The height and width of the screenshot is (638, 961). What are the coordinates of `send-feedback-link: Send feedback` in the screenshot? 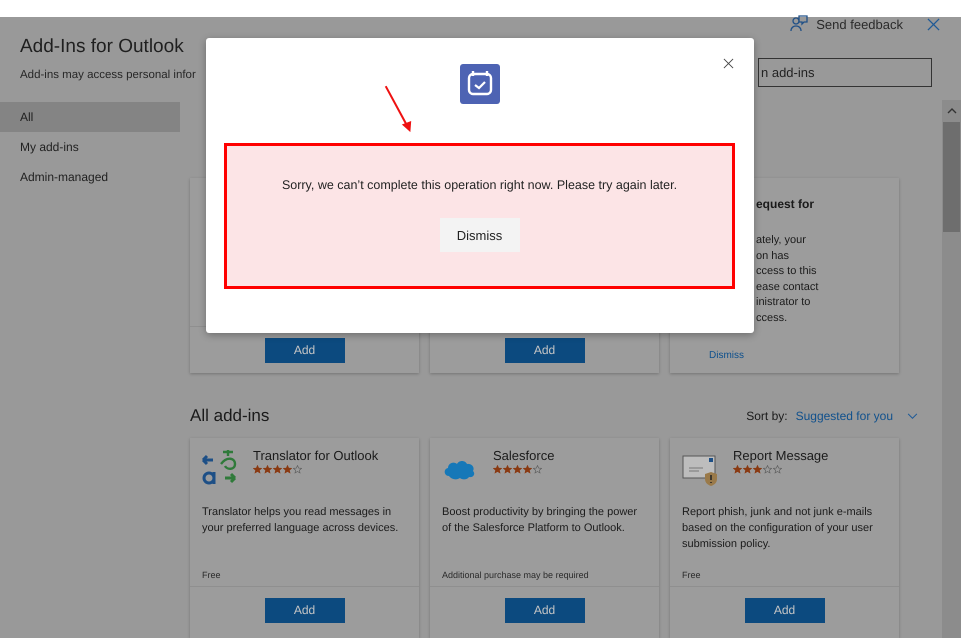 It's located at (846, 24).